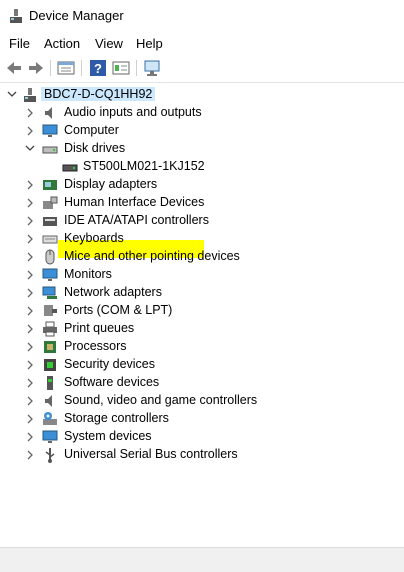 Image resolution: width=404 pixels, height=572 pixels. Describe the element at coordinates (95, 346) in the screenshot. I see `tree-item-label: Processors` at that location.